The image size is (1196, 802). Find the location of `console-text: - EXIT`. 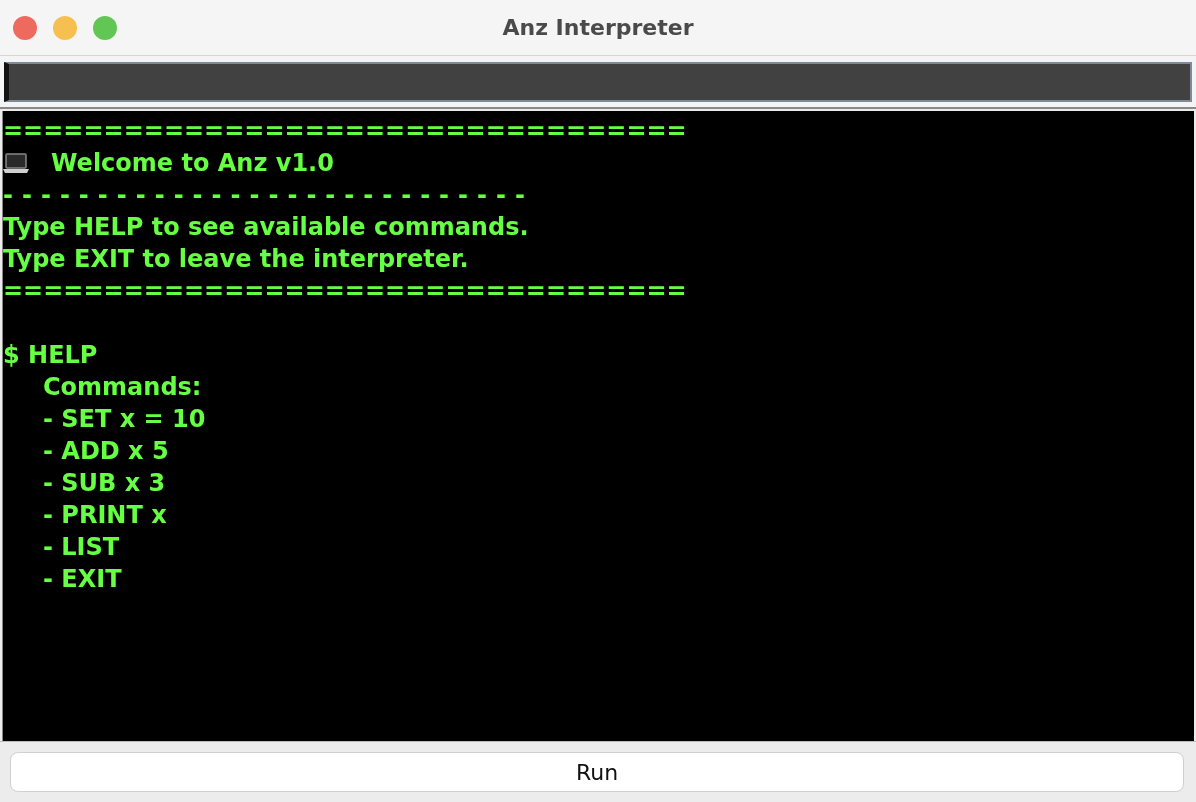

console-text: - EXIT is located at coordinates (82, 579).